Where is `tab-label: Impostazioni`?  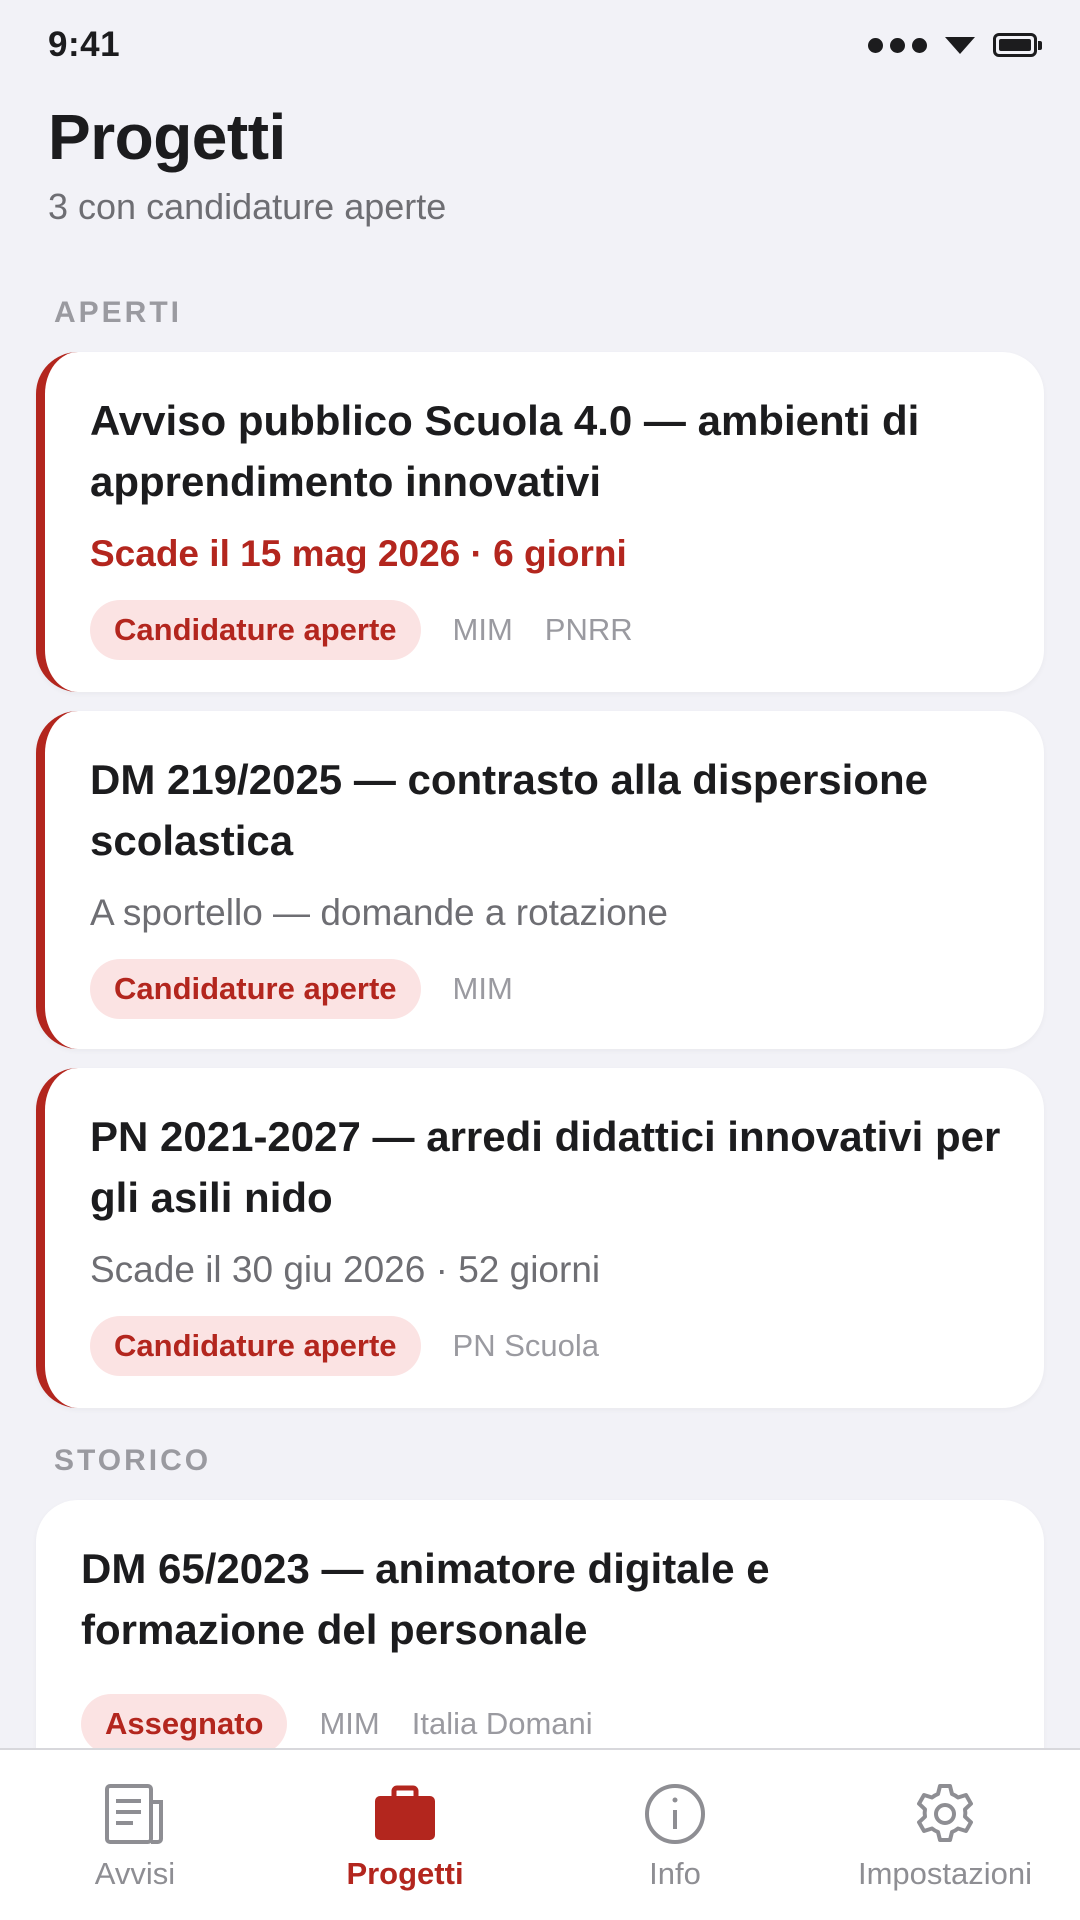 tab-label: Impostazioni is located at coordinates (945, 1873).